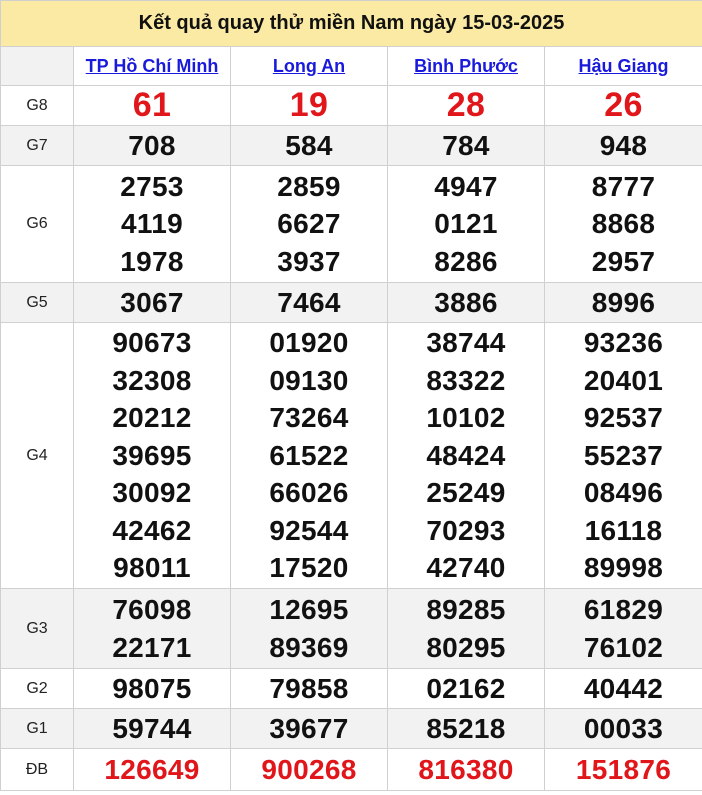  I want to click on prize-number: 02162, so click(466, 688).